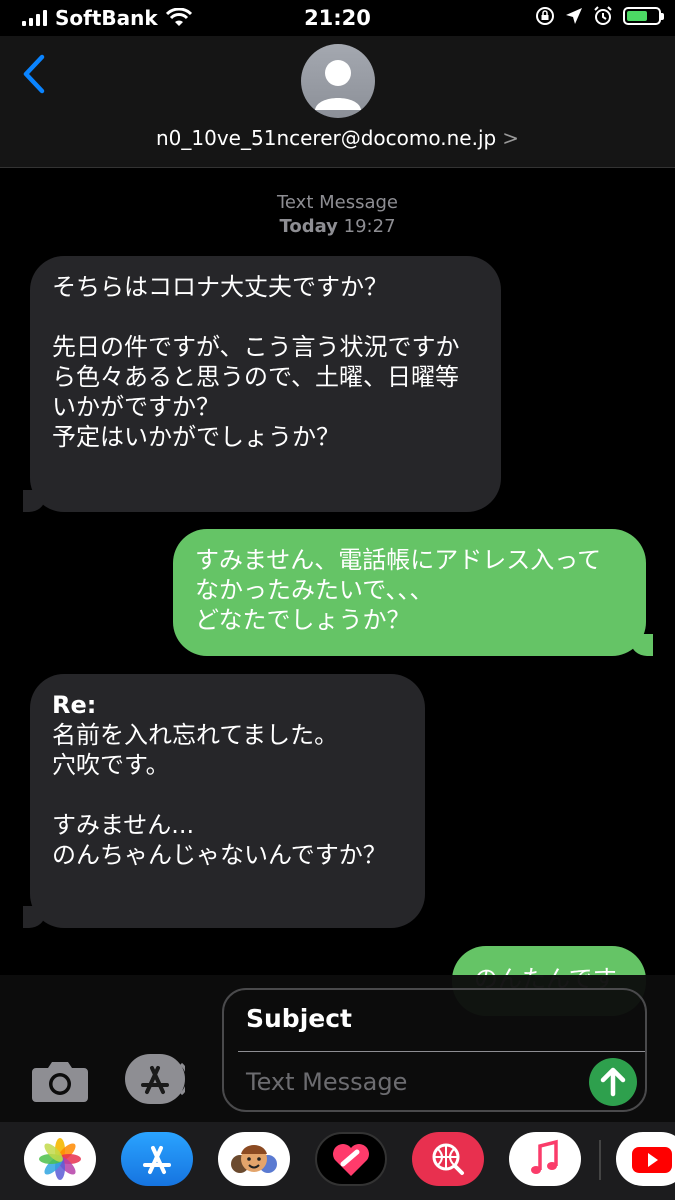  I want to click on web-search-app-button, so click(448, 1159).